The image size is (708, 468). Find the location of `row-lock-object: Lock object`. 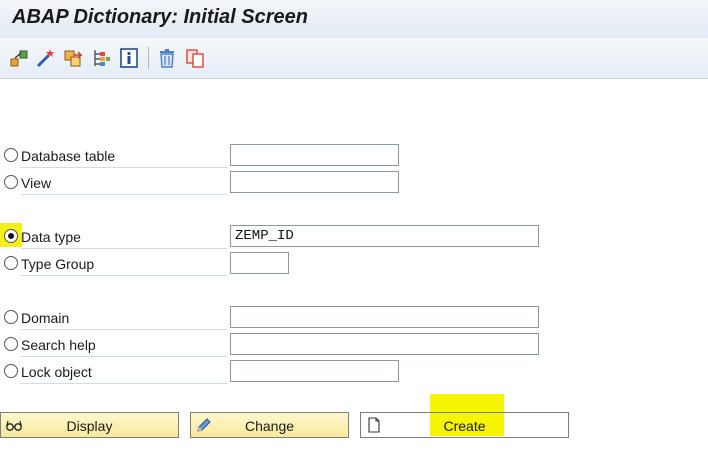

row-lock-object: Lock object is located at coordinates (200, 372).